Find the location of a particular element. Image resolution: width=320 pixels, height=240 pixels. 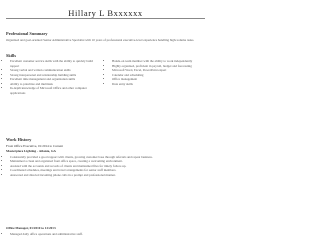

skills-heading: Skills is located at coordinates (11, 55).